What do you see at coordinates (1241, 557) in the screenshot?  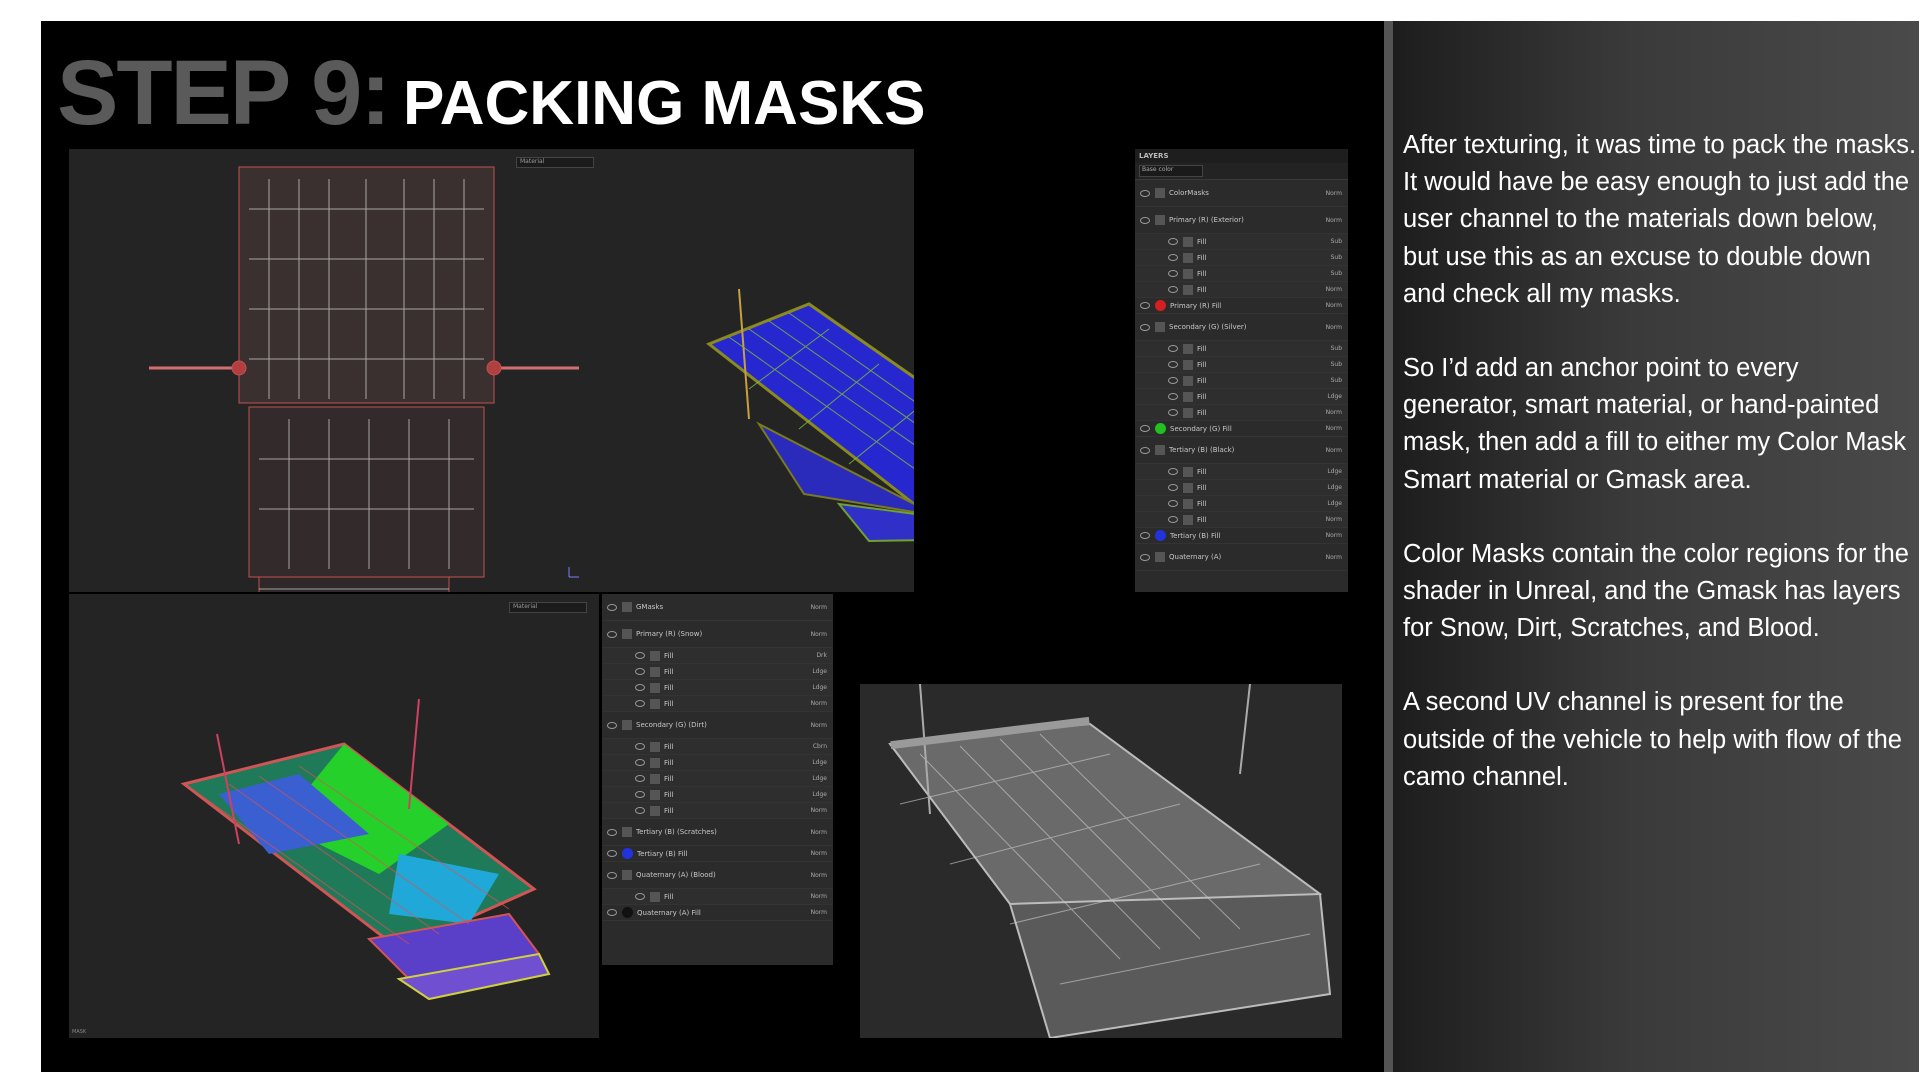 I see `layer-row: Quaternary (A) Norm` at bounding box center [1241, 557].